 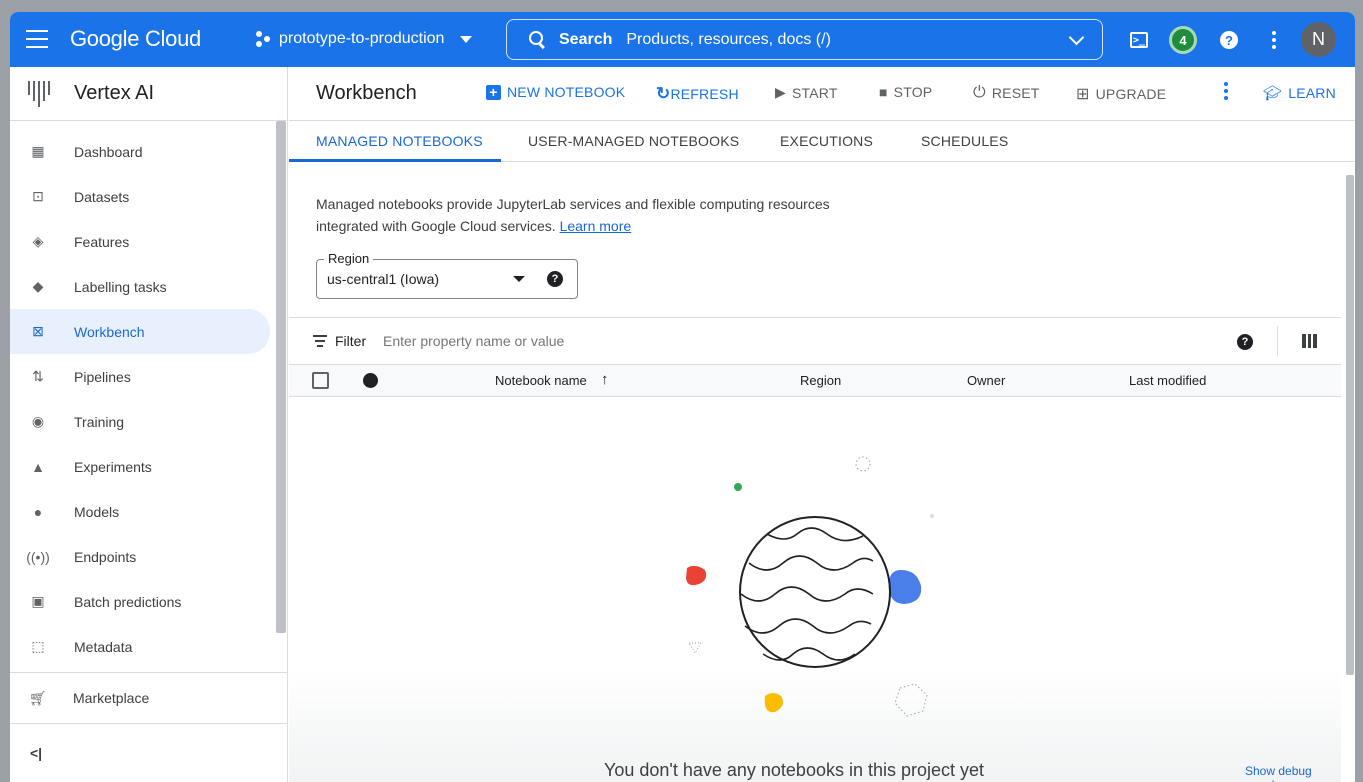 What do you see at coordinates (905, 92) in the screenshot?
I see `stop-button: ■ STOP` at bounding box center [905, 92].